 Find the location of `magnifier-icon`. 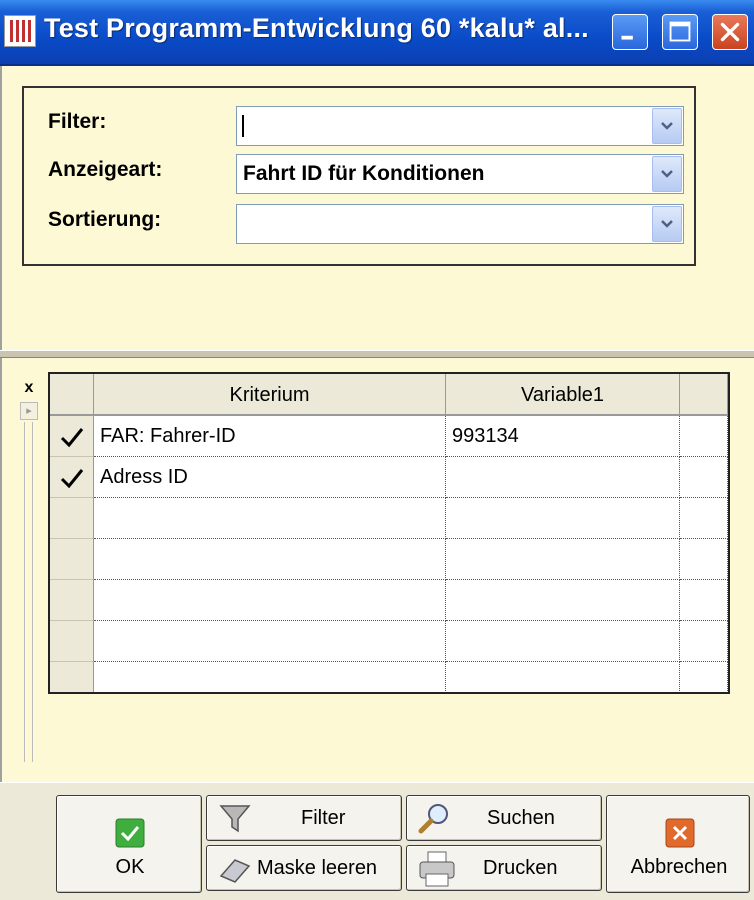

magnifier-icon is located at coordinates (433, 819).